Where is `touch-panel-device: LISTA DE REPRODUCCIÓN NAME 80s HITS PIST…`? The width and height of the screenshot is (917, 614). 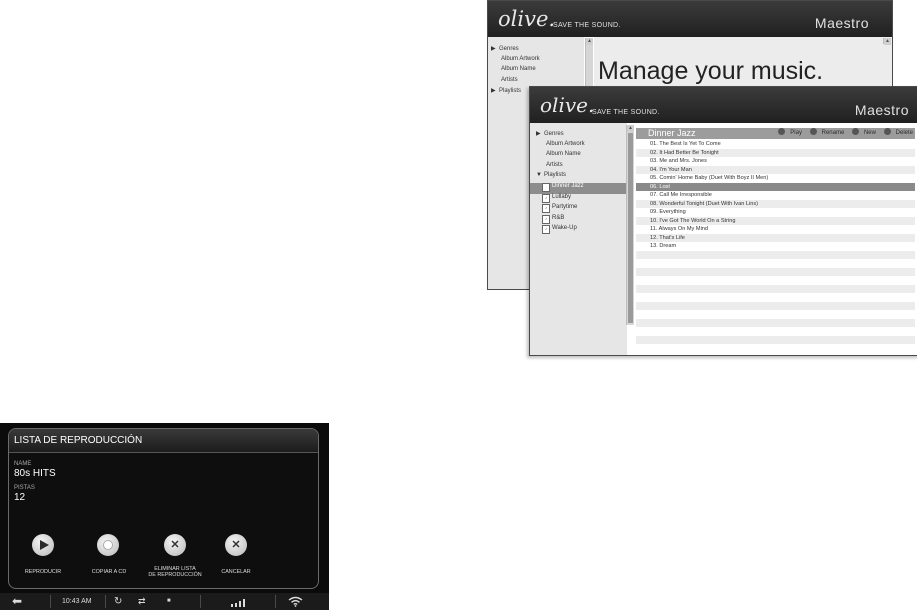 touch-panel-device: LISTA DE REPRODUCCIÓN NAME 80s HITS PIST… is located at coordinates (164, 516).